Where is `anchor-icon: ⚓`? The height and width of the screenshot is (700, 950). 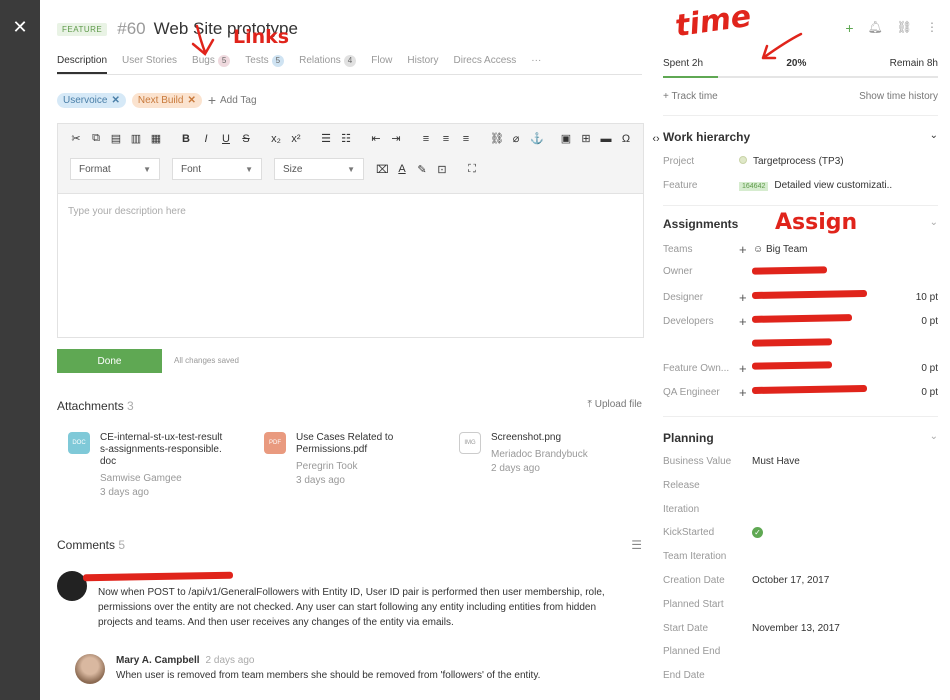
anchor-icon: ⚓ is located at coordinates (537, 138).